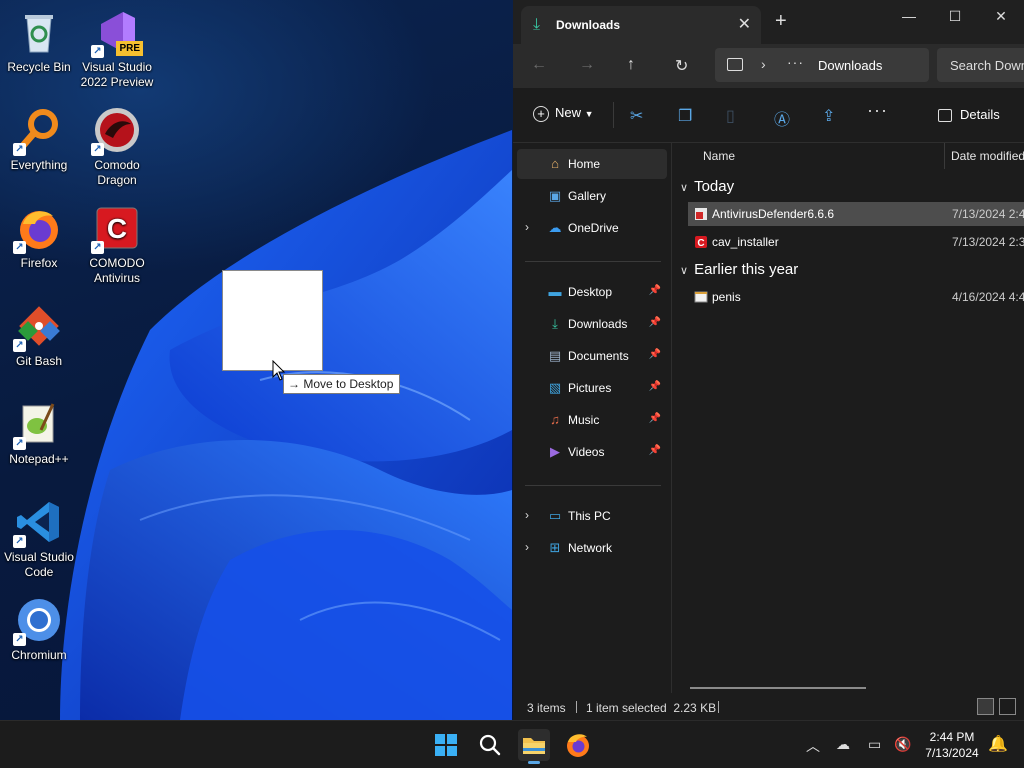 Image resolution: width=1024 pixels, height=768 pixels. What do you see at coordinates (534, 762) in the screenshot?
I see `active-indicator` at bounding box center [534, 762].